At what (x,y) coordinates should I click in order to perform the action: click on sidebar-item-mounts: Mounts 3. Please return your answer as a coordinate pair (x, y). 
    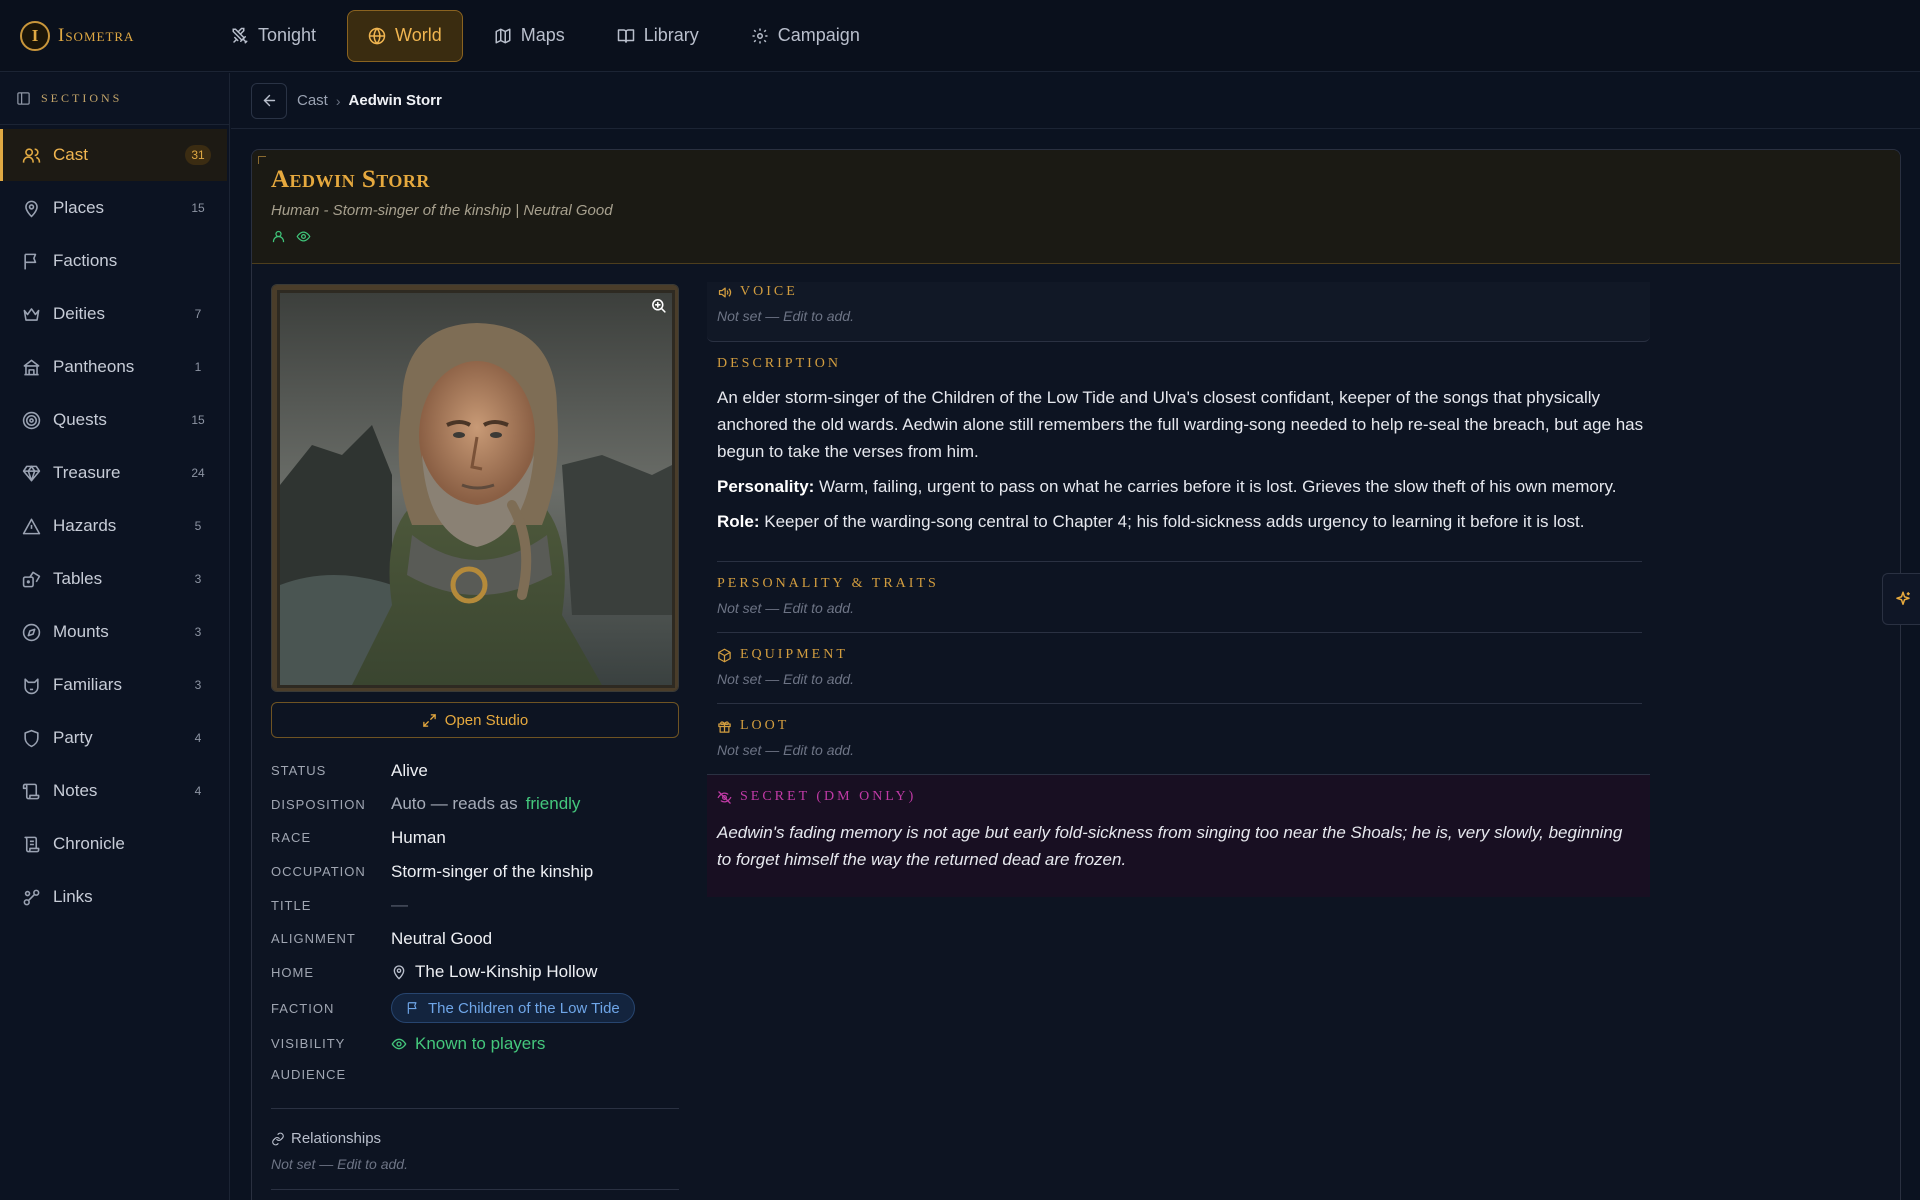
    Looking at the image, I should click on (113, 632).